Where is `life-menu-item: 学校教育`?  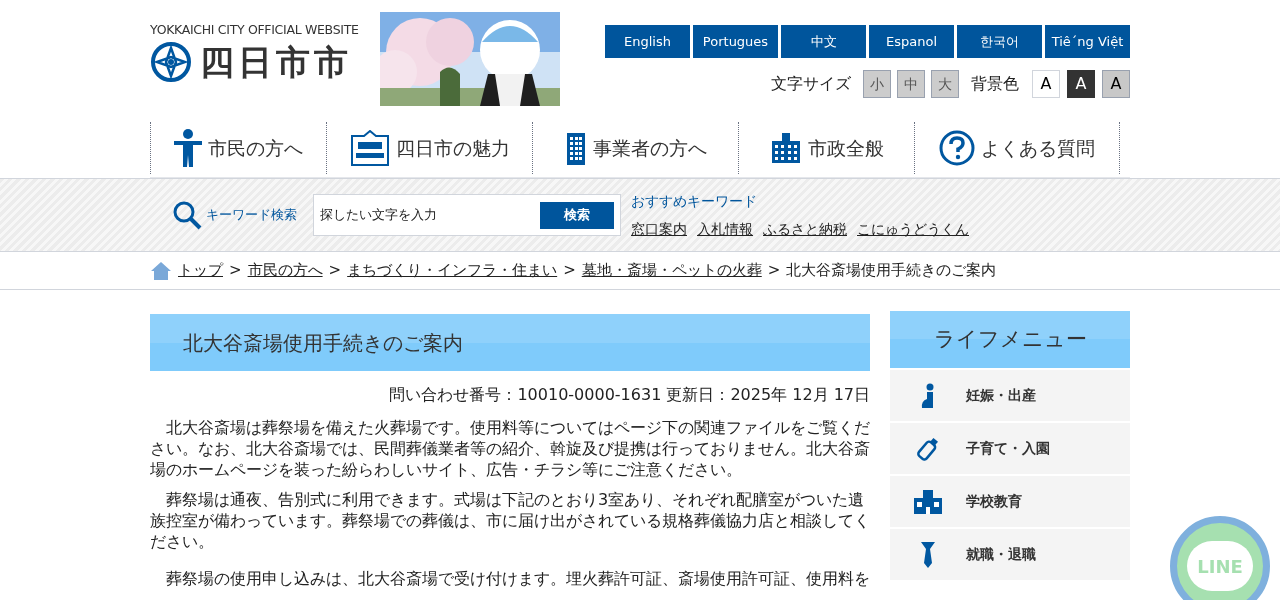 life-menu-item: 学校教育 is located at coordinates (1010, 501).